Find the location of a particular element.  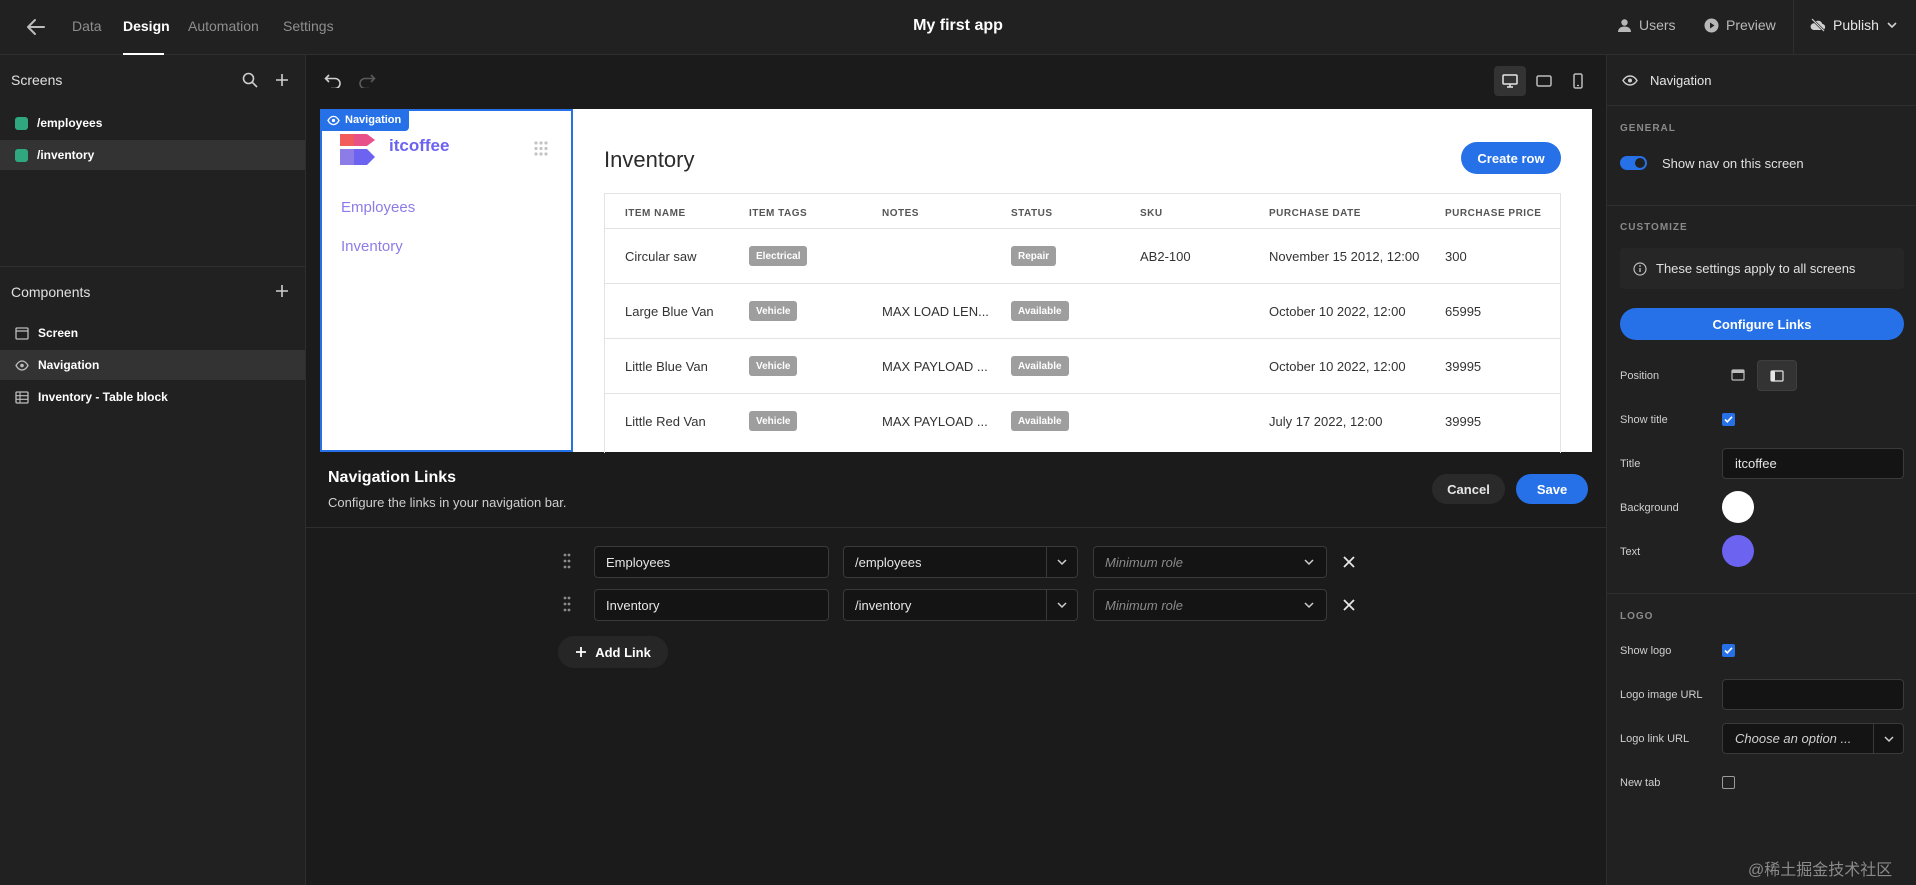

components-title: Components is located at coordinates (51, 292).